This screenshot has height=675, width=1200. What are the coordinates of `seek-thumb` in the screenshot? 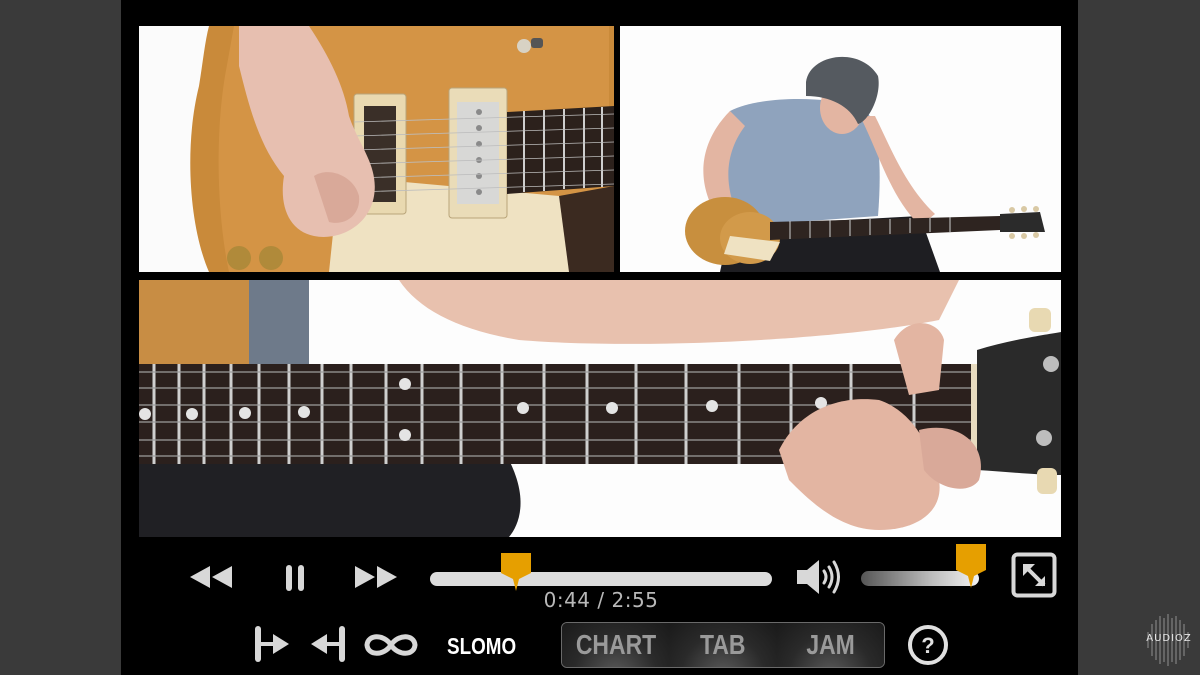 It's located at (515, 572).